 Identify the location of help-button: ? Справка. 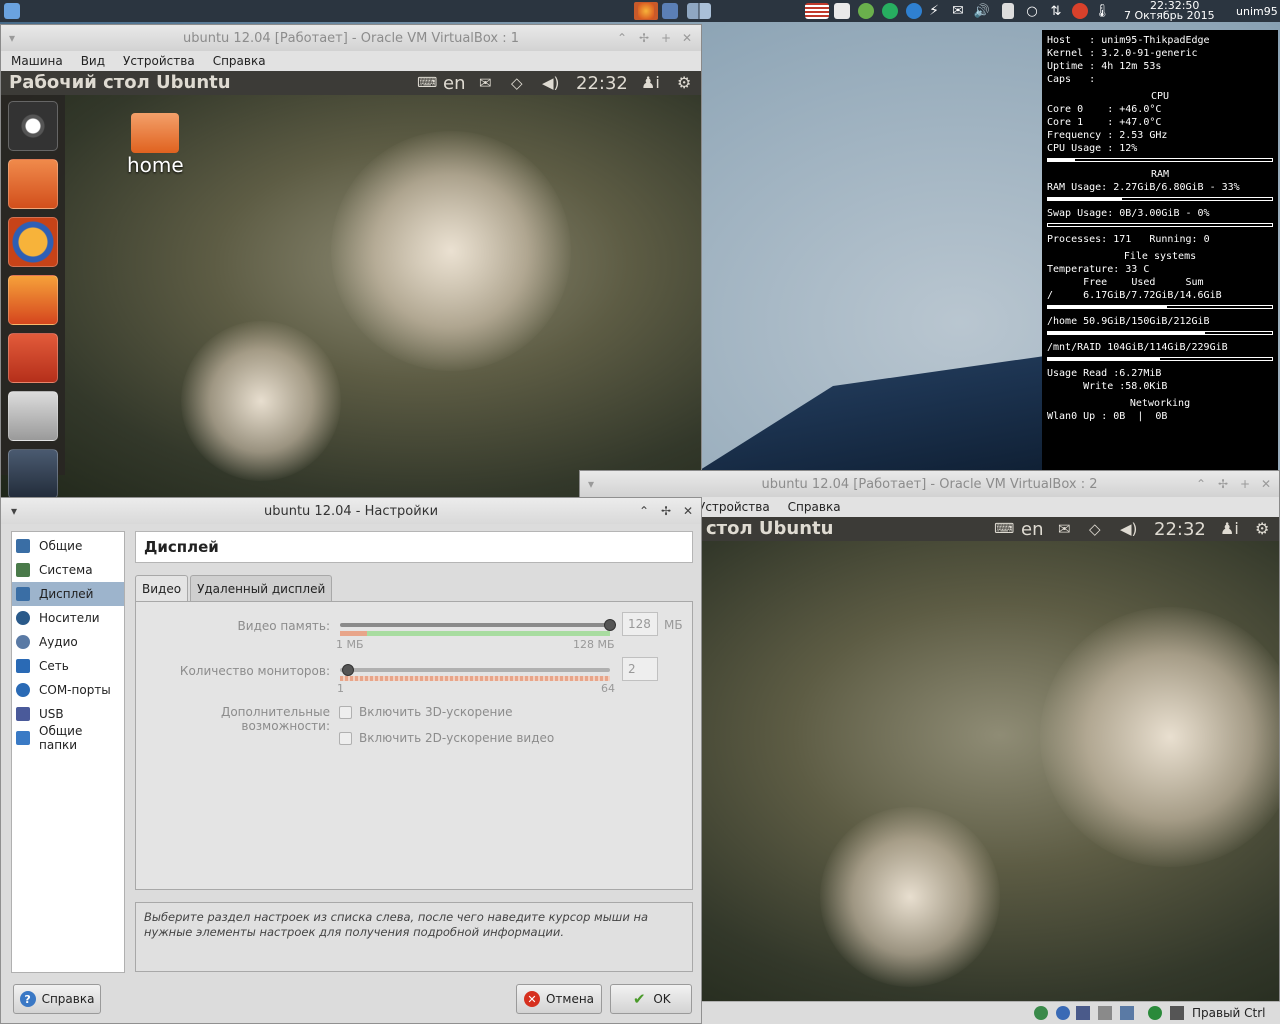
(57, 999).